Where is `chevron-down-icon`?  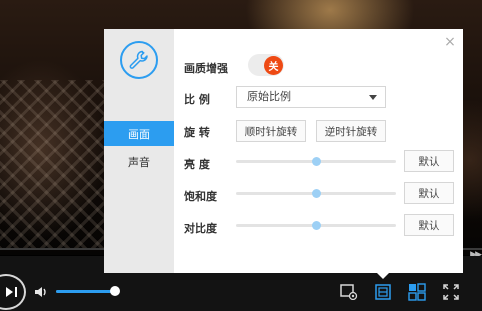 chevron-down-icon is located at coordinates (373, 97).